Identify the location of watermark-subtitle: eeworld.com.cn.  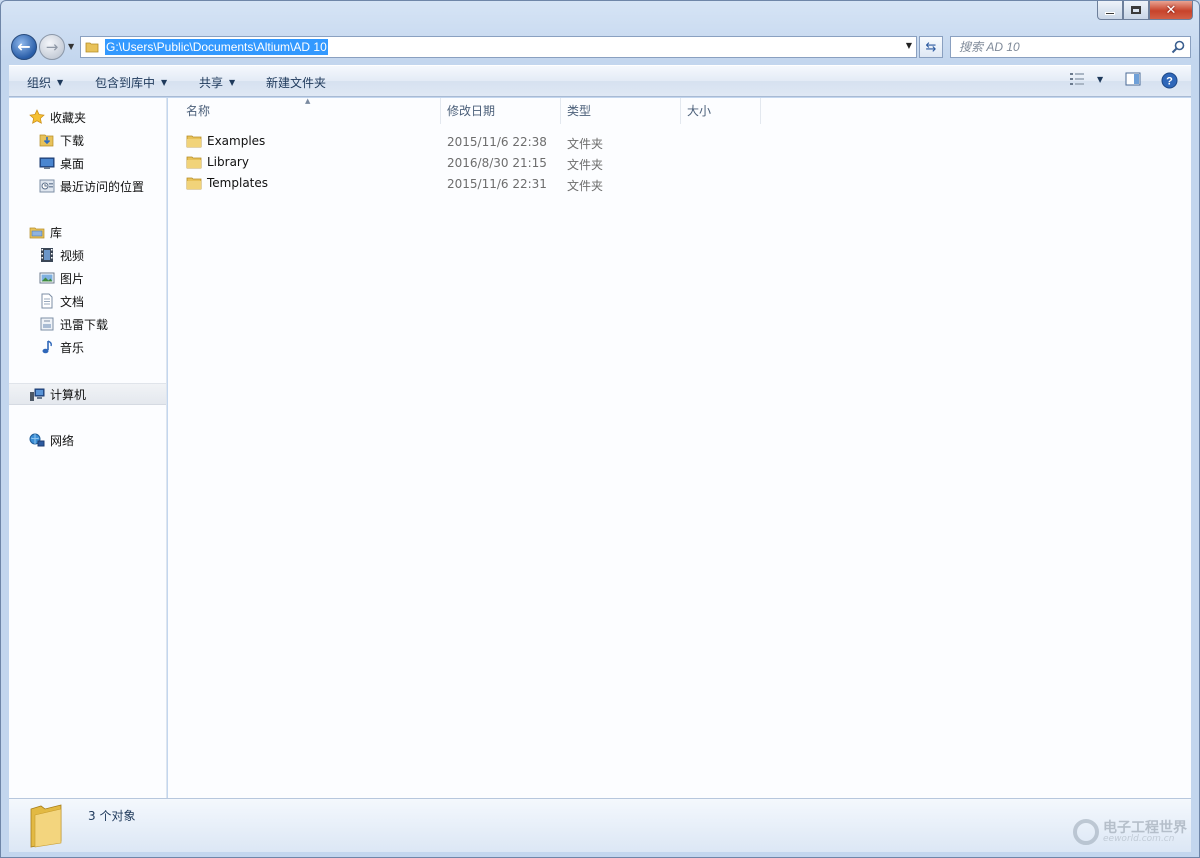
(1139, 839).